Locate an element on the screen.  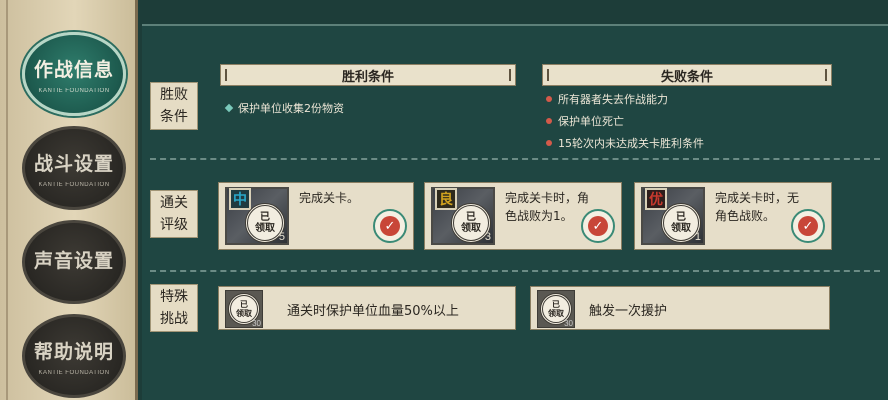
row-label-line: 评级 is located at coordinates (174, 225).